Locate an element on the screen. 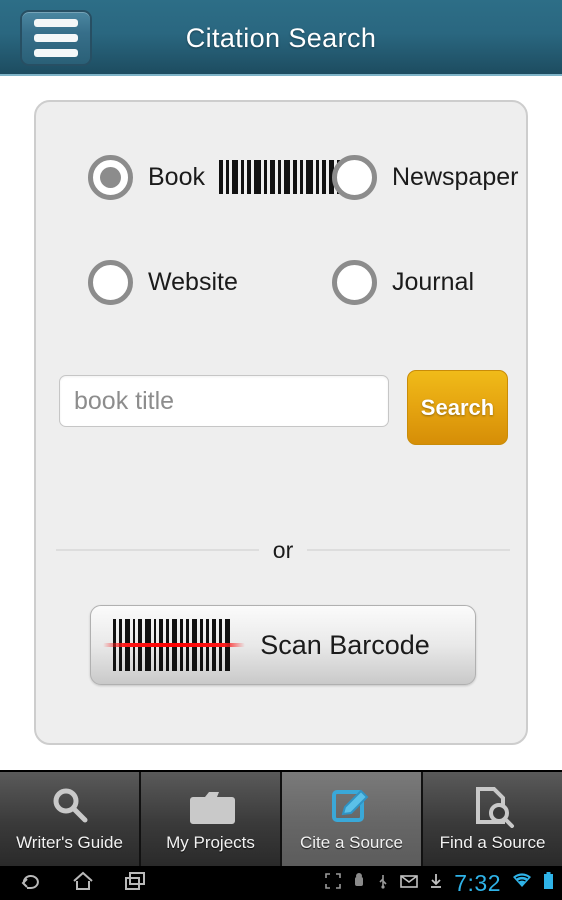  bottom-tab-bar: Writer's Guide My Projects Cite a Source is located at coordinates (281, 818).